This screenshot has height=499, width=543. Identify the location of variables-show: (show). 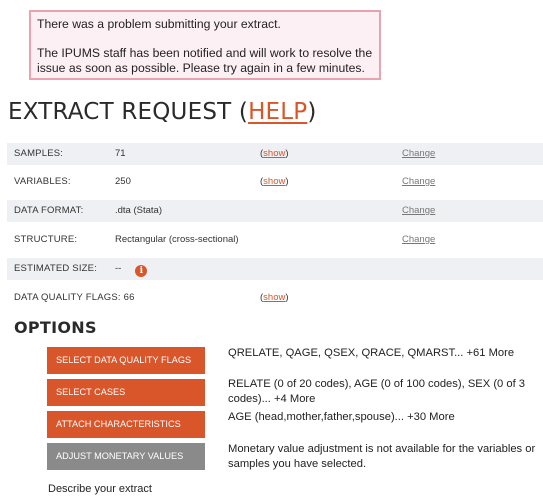
(274, 182).